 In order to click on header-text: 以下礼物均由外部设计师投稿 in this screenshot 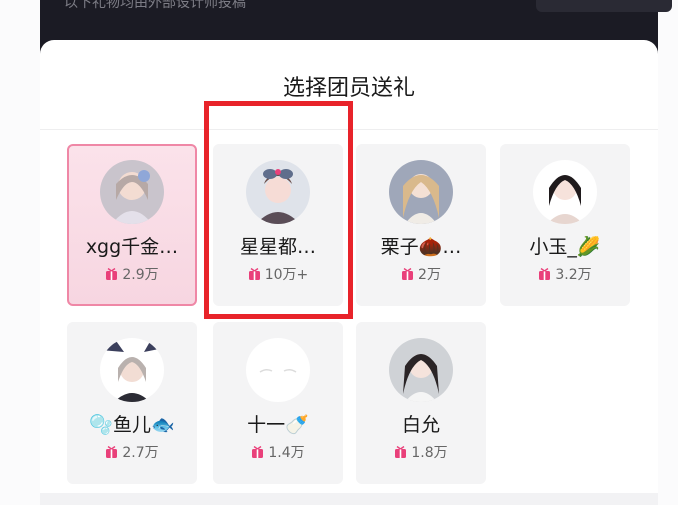, I will do `click(155, 5)`.